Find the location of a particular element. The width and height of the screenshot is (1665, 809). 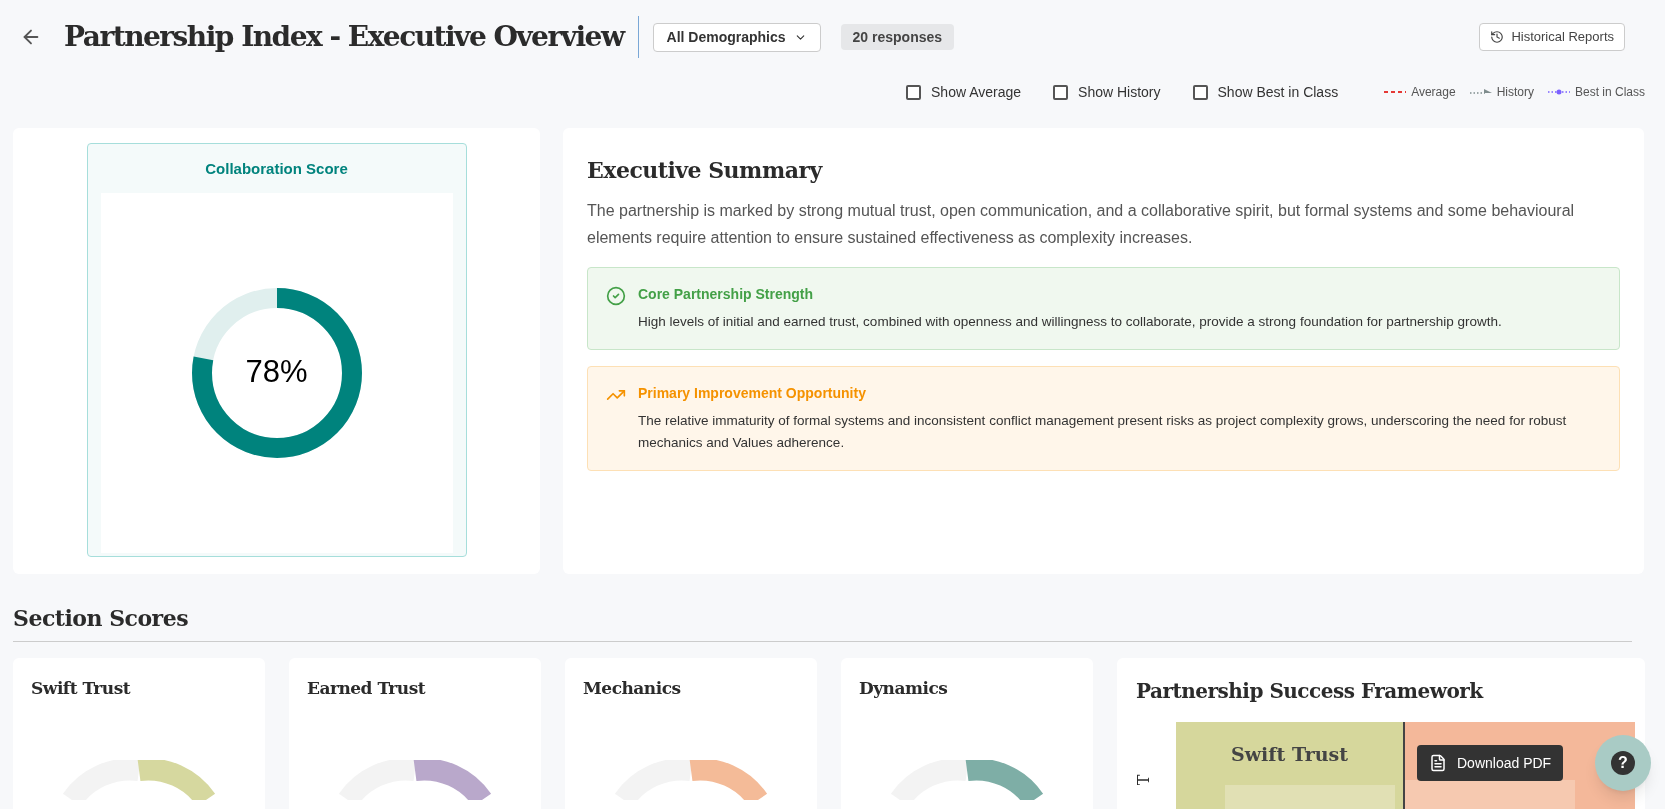

section-name: Earned Trust is located at coordinates (366, 688).